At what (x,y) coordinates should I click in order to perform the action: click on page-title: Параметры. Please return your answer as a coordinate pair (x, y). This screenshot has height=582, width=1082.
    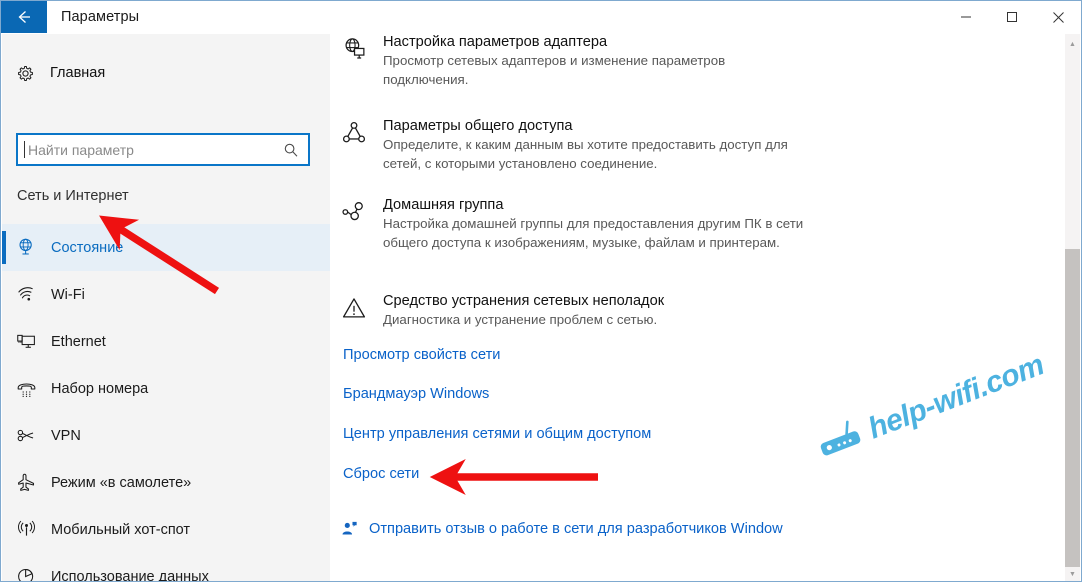
    Looking at the image, I should click on (100, 17).